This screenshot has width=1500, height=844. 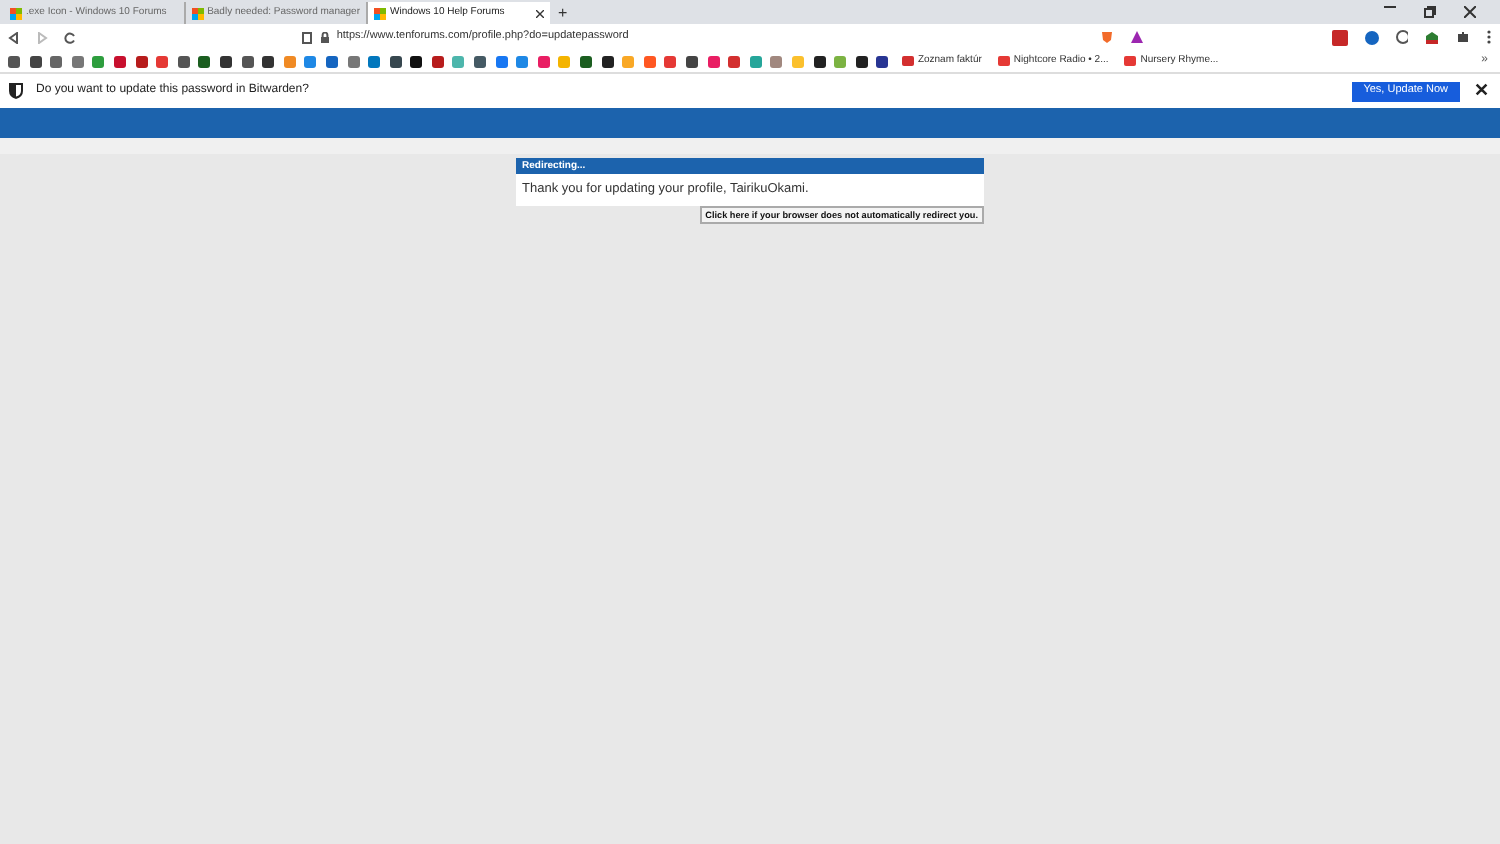 I want to click on extension-icon, so click(x=1432, y=37).